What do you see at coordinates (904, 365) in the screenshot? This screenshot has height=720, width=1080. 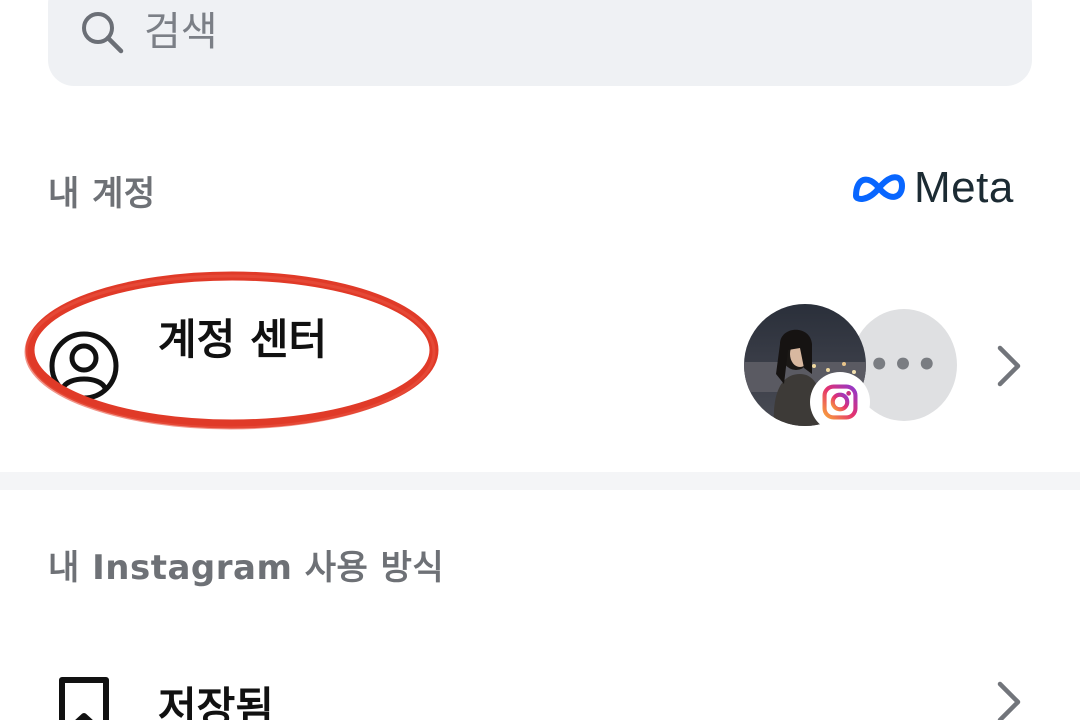 I see `more-horizontal-icon: •••` at bounding box center [904, 365].